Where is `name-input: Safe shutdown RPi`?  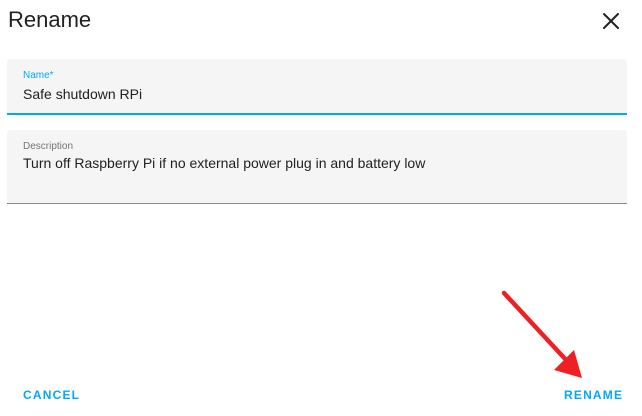 name-input: Safe shutdown RPi is located at coordinates (82, 94).